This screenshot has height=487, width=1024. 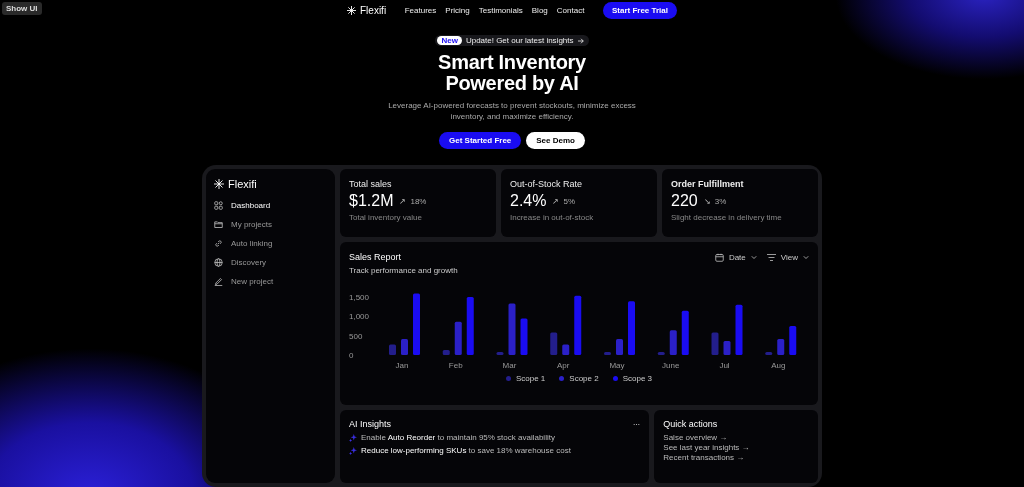 What do you see at coordinates (404, 271) in the screenshot?
I see `card-subtitle: Track performance and growth` at bounding box center [404, 271].